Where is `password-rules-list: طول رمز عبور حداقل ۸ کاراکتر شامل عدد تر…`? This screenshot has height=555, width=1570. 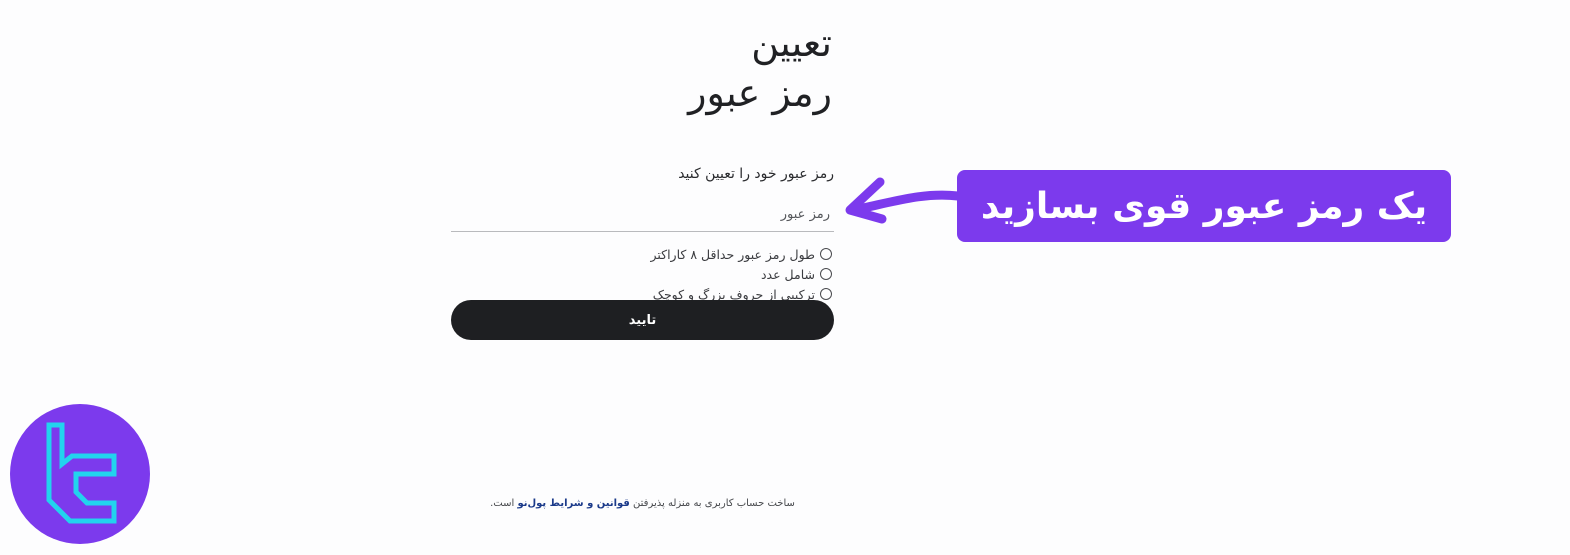 password-rules-list: طول رمز عبور حداقل ۸ کاراکتر شامل عدد تر… is located at coordinates (741, 274).